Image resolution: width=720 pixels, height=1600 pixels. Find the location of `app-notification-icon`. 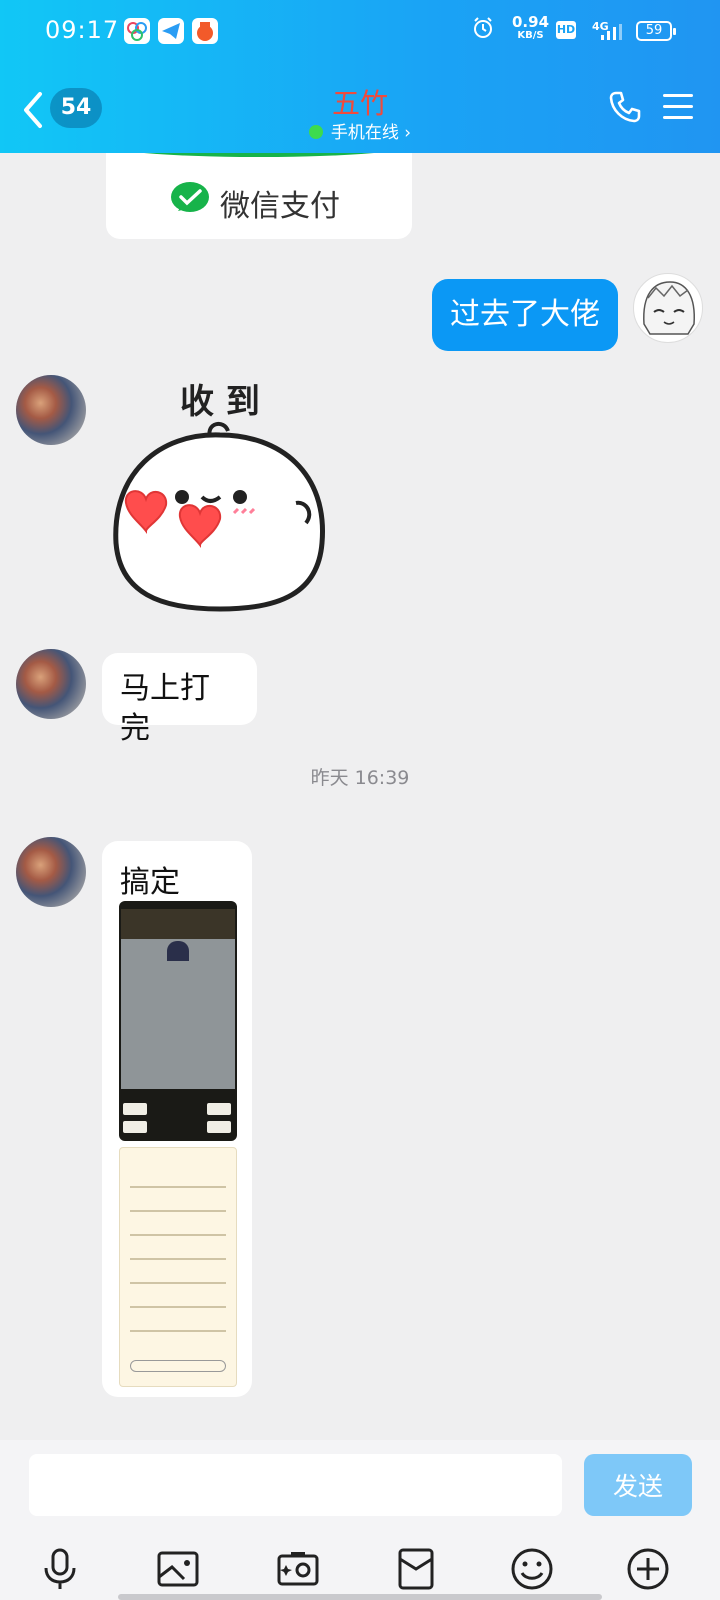

app-notification-icon is located at coordinates (137, 31).